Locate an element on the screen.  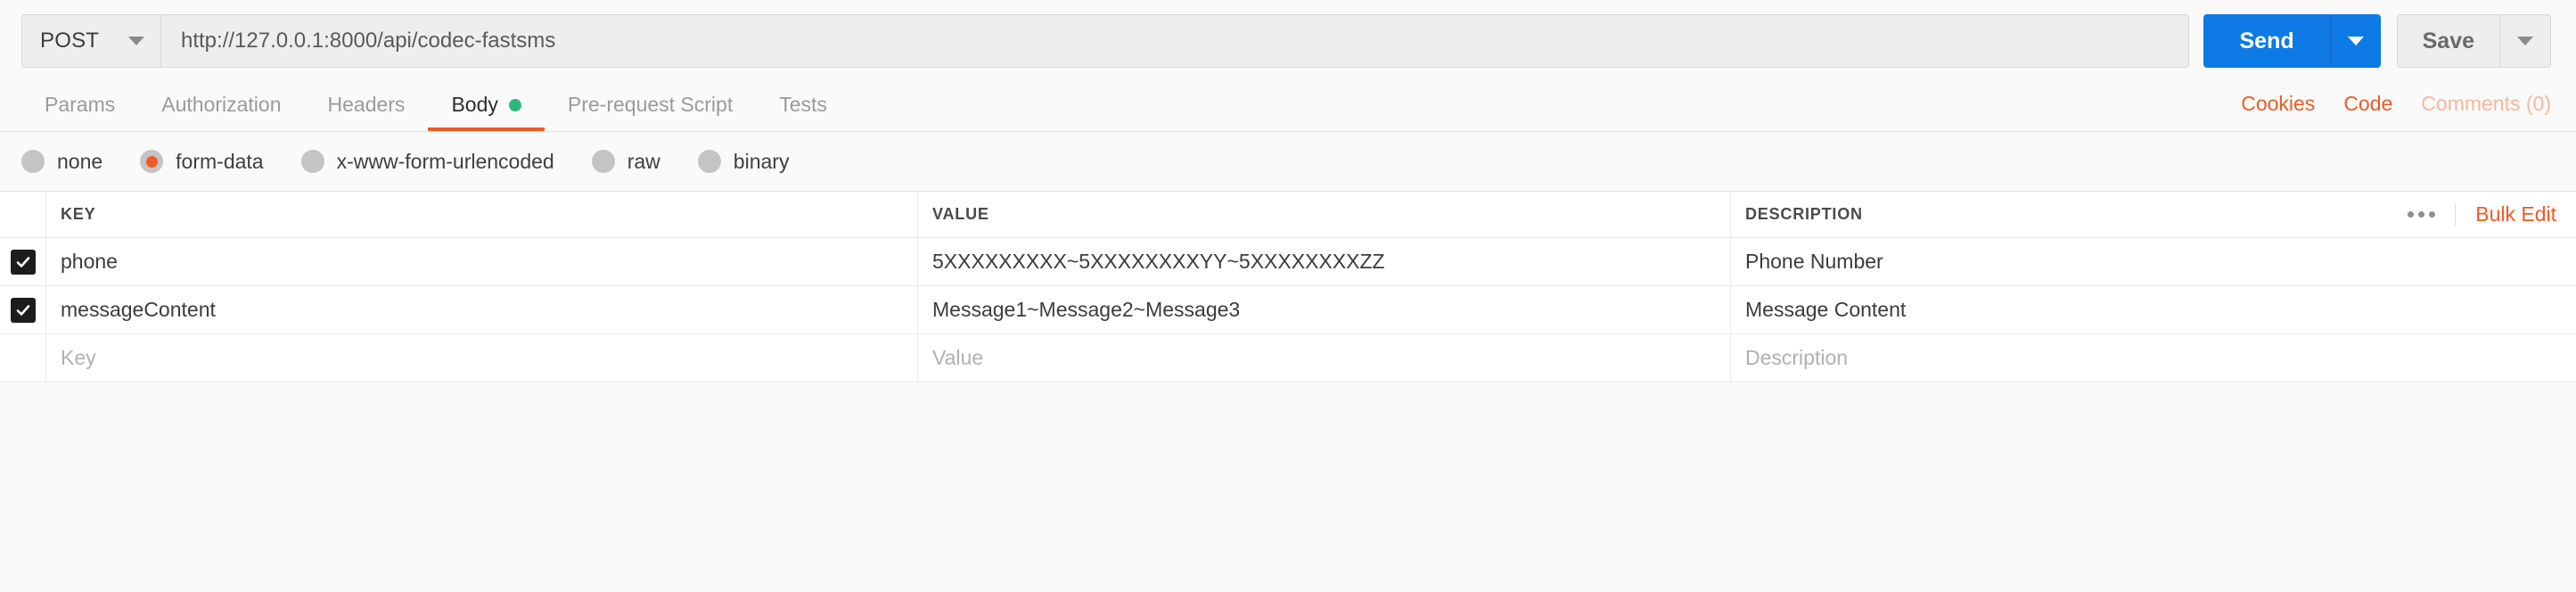
radio-label: raw is located at coordinates (643, 161).